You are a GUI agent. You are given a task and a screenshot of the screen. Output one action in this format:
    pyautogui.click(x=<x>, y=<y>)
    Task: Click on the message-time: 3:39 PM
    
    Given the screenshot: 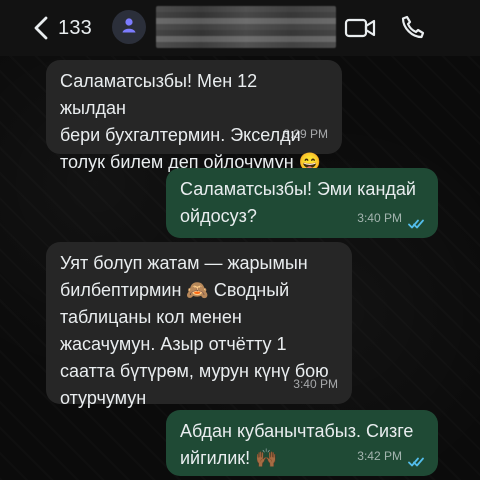 What is the action you would take?
    pyautogui.click(x=305, y=134)
    